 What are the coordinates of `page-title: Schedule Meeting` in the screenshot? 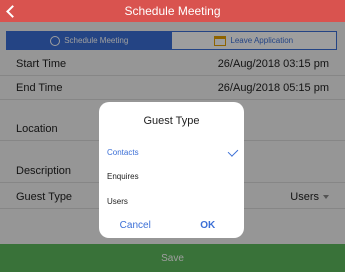 It's located at (172, 11).